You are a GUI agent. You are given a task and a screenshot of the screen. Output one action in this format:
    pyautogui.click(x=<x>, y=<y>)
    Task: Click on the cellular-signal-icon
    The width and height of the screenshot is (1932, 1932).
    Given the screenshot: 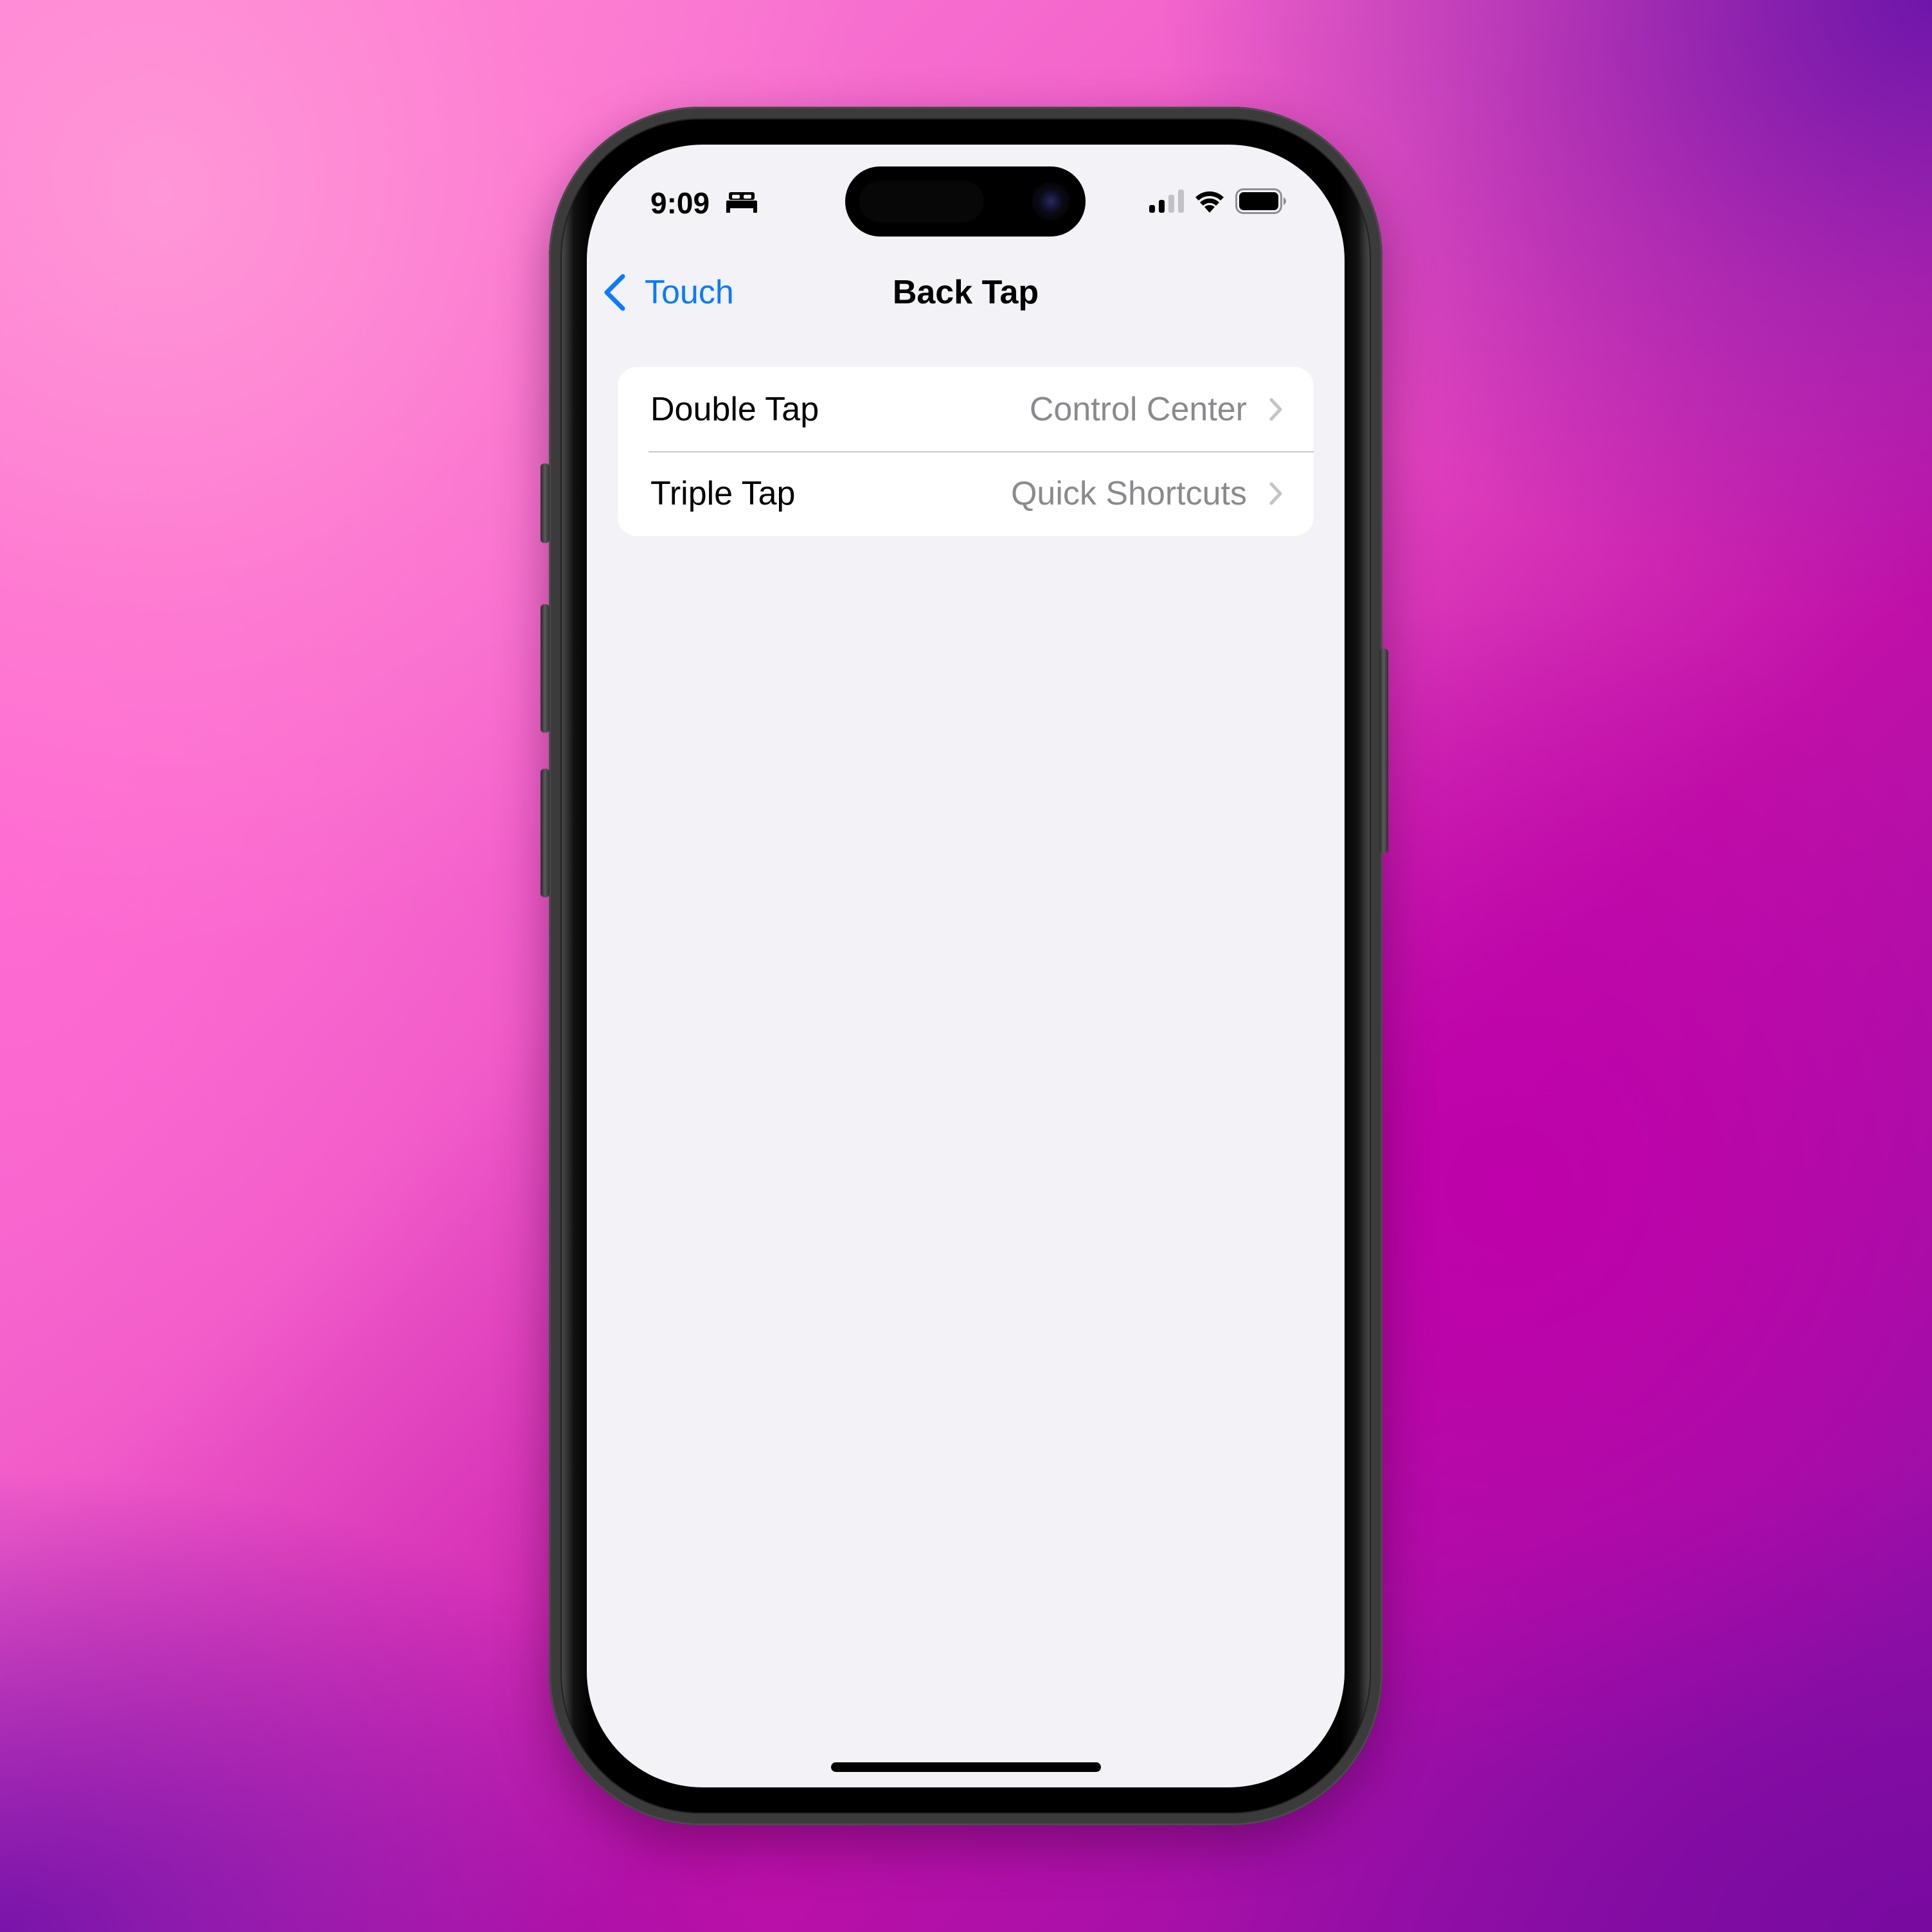 What is the action you would take?
    pyautogui.click(x=1166, y=201)
    